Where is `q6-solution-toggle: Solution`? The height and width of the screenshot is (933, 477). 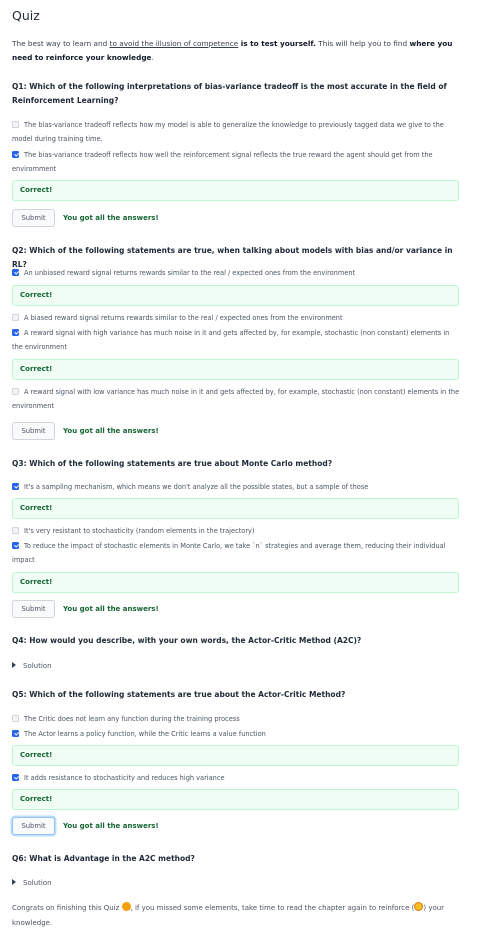 q6-solution-toggle: Solution is located at coordinates (32, 883).